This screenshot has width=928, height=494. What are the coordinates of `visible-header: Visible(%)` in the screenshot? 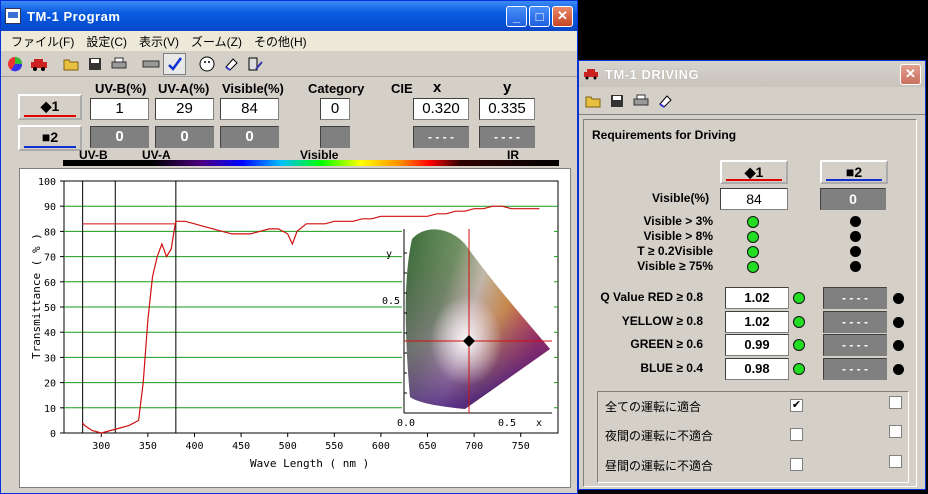 It's located at (253, 88).